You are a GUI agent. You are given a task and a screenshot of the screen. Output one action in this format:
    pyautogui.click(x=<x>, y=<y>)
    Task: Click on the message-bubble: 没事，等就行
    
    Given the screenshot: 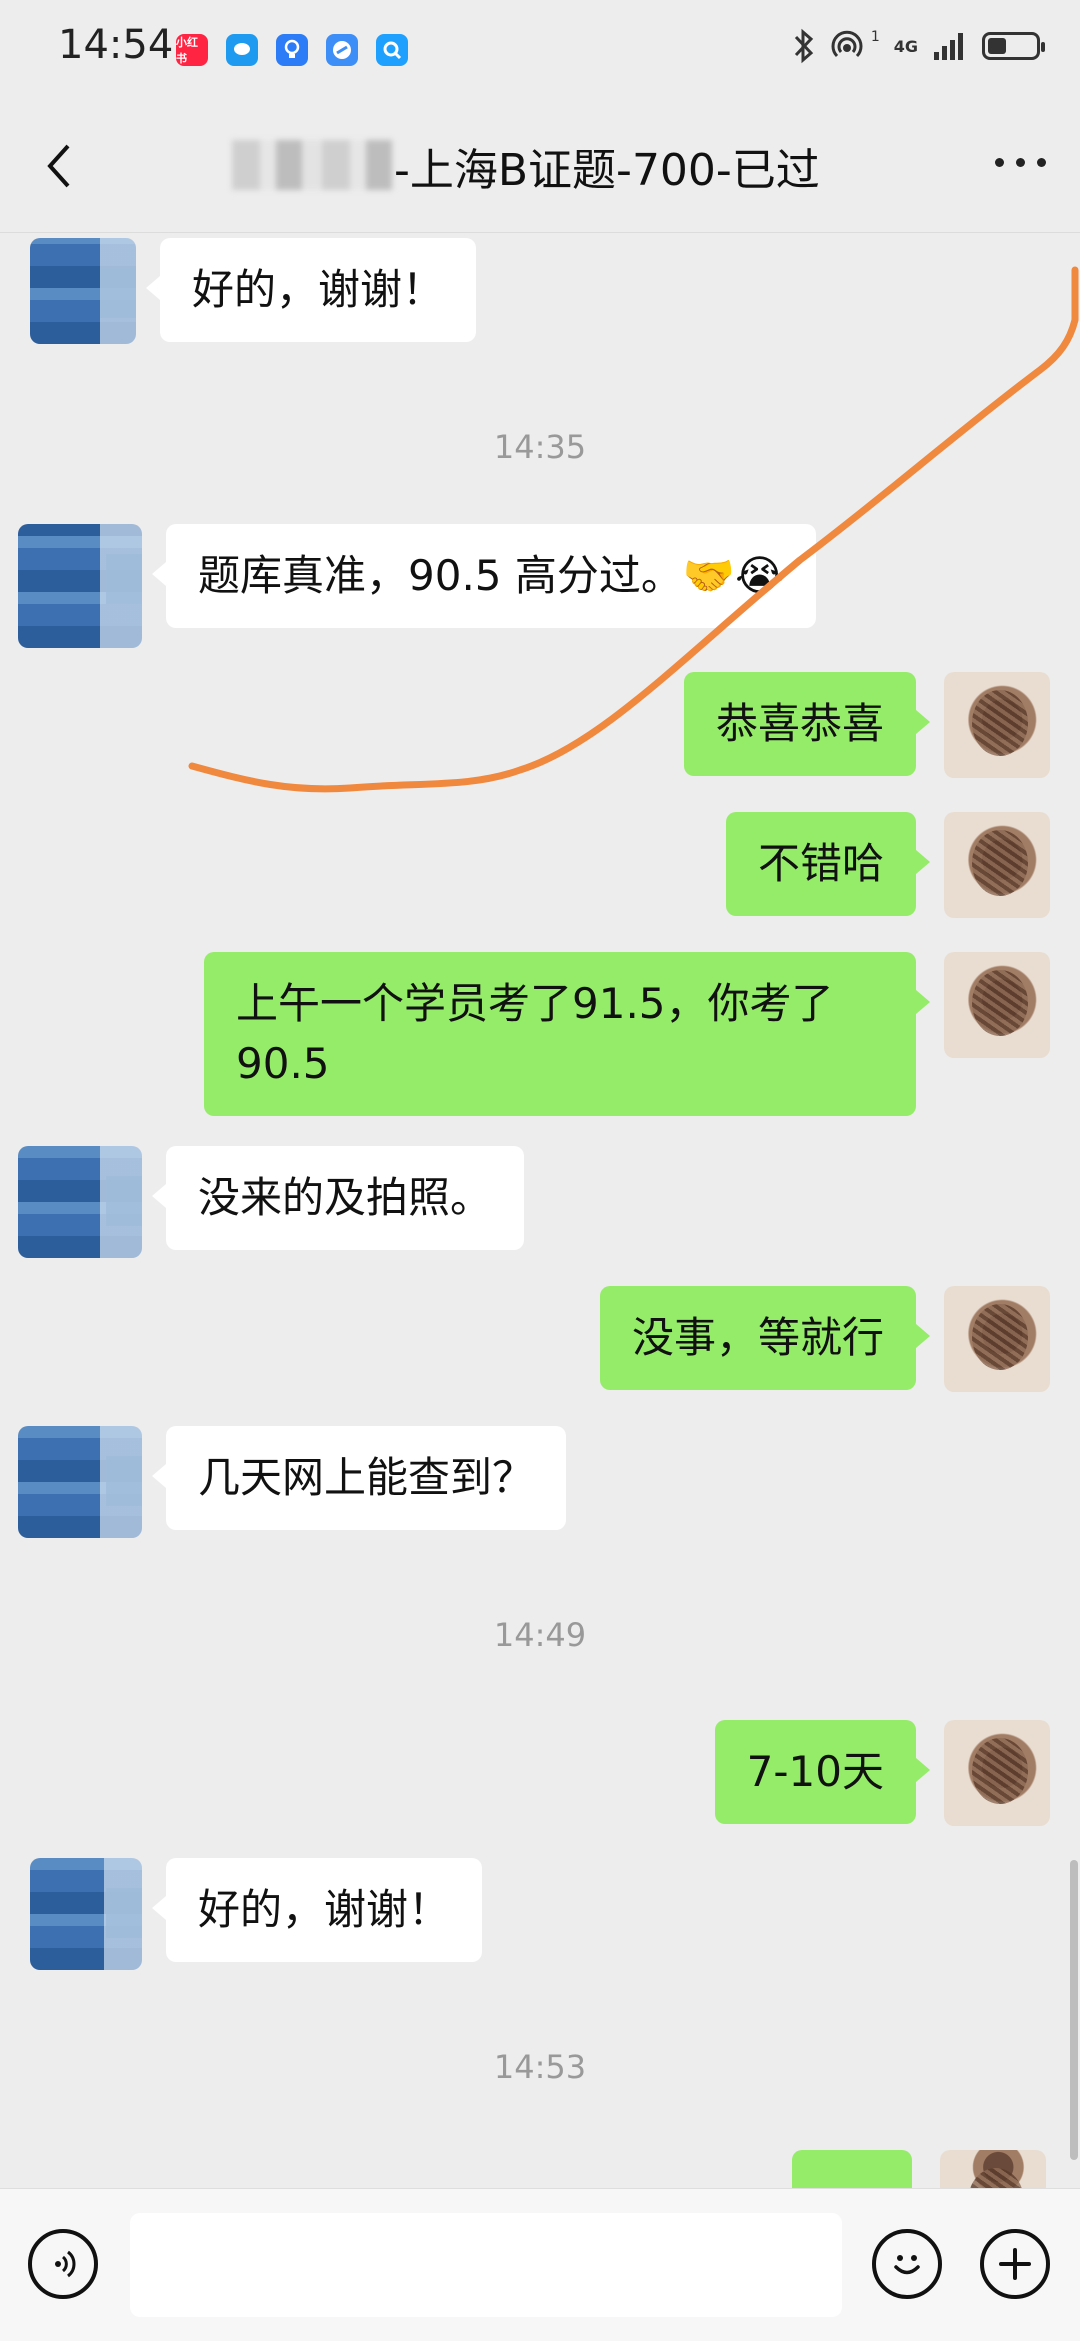 What is the action you would take?
    pyautogui.click(x=765, y=1338)
    